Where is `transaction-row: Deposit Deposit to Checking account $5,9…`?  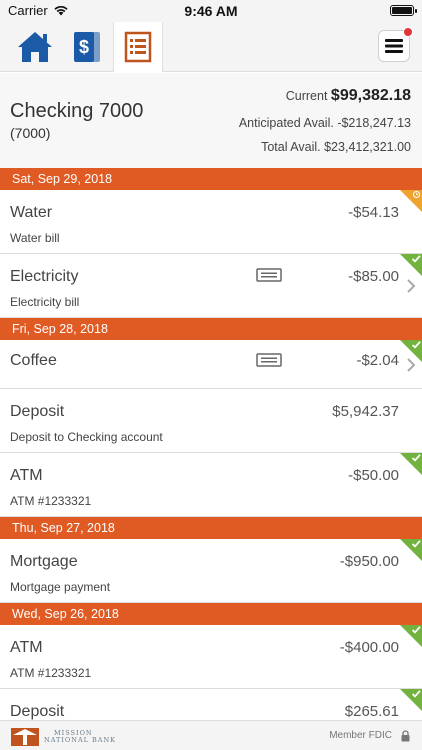
transaction-row: Deposit Deposit to Checking account $5,9… is located at coordinates (211, 421).